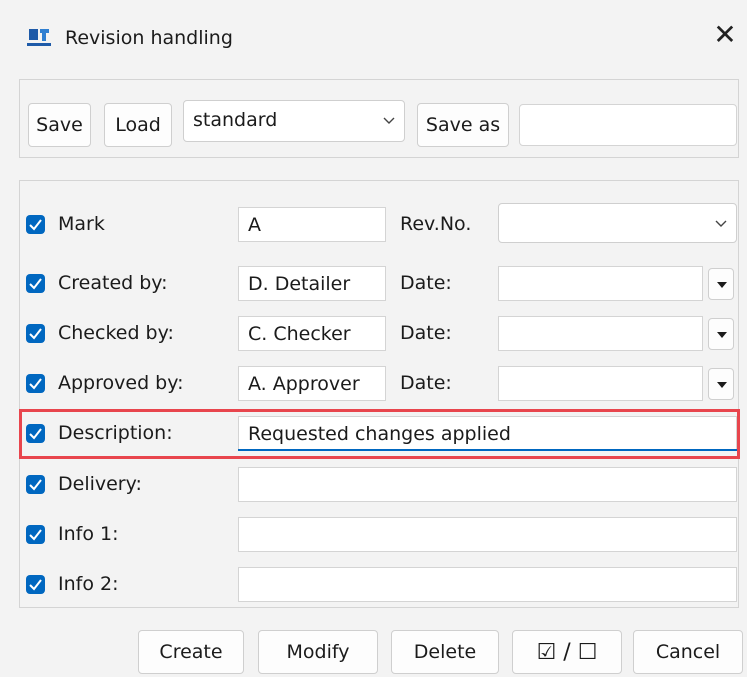 The height and width of the screenshot is (677, 747). What do you see at coordinates (487, 584) in the screenshot?
I see `info-2-input` at bounding box center [487, 584].